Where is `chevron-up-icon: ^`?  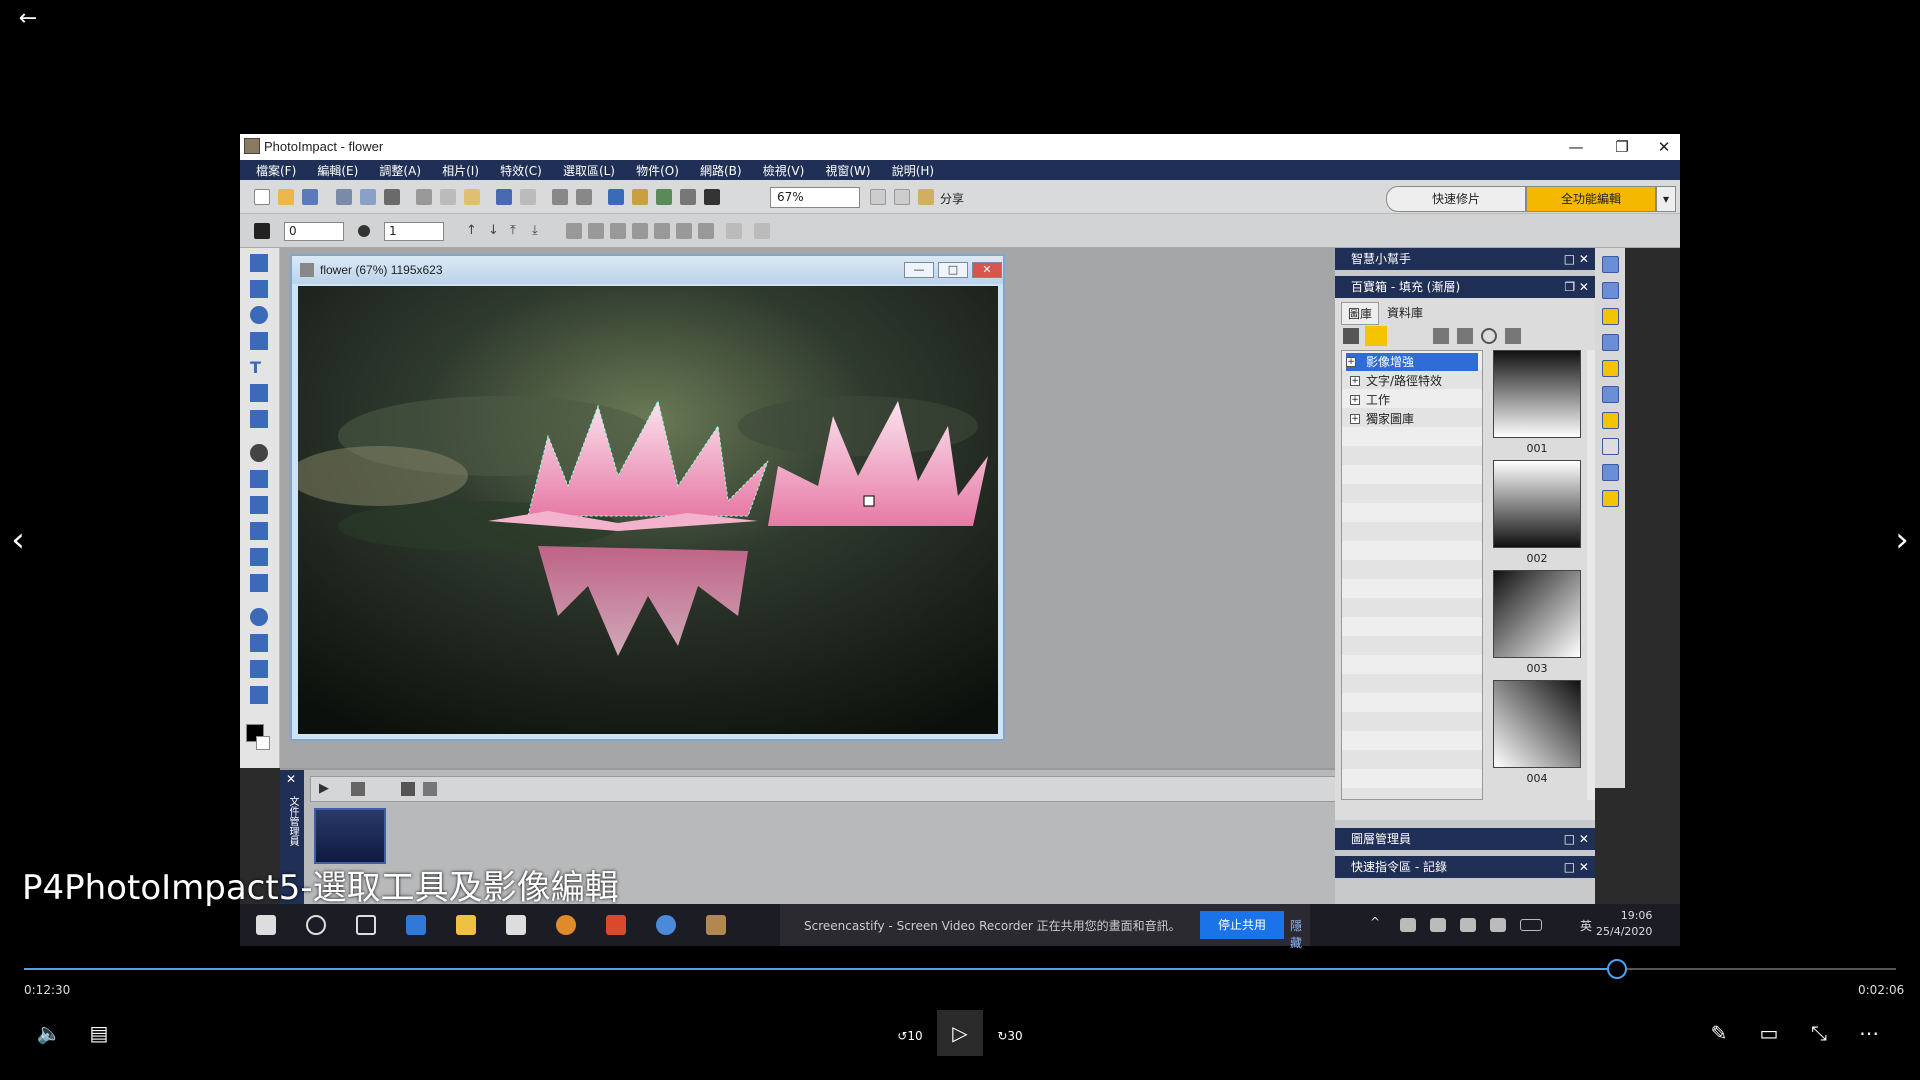
chevron-up-icon: ^ is located at coordinates (1377, 925).